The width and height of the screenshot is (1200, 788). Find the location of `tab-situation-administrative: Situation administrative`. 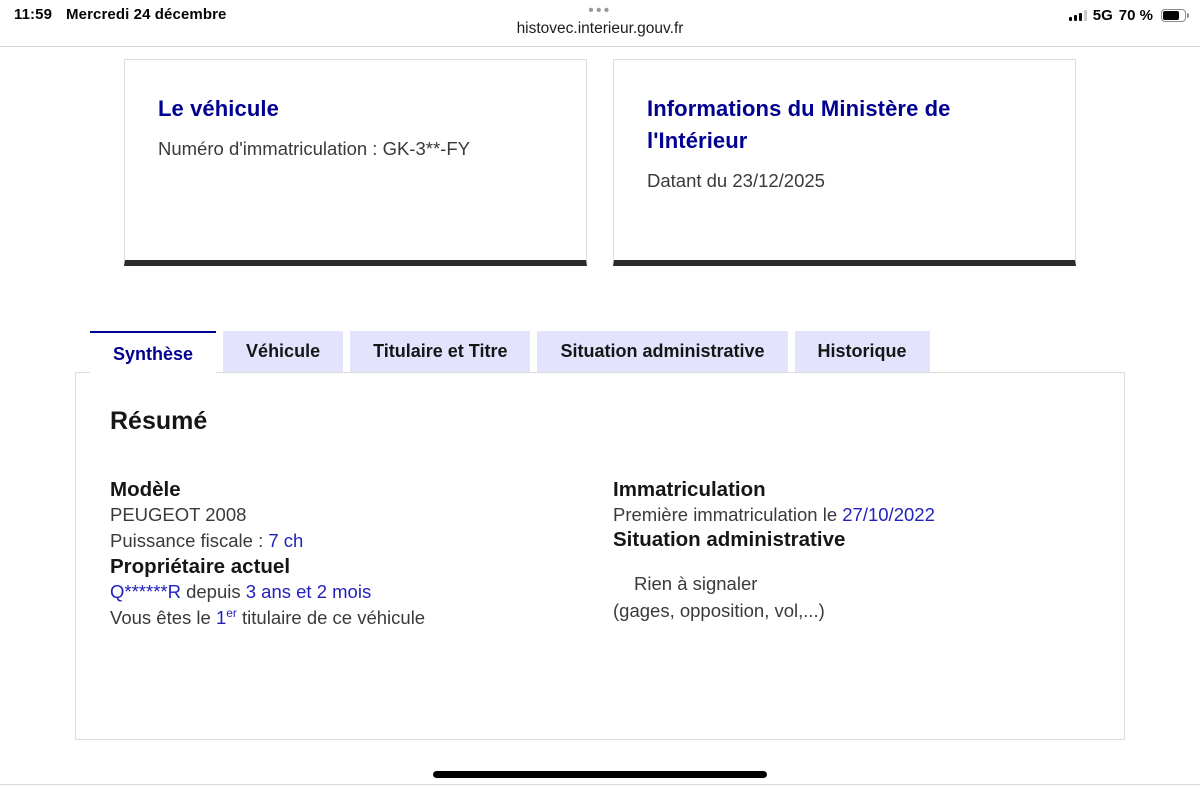

tab-situation-administrative: Situation administrative is located at coordinates (662, 351).